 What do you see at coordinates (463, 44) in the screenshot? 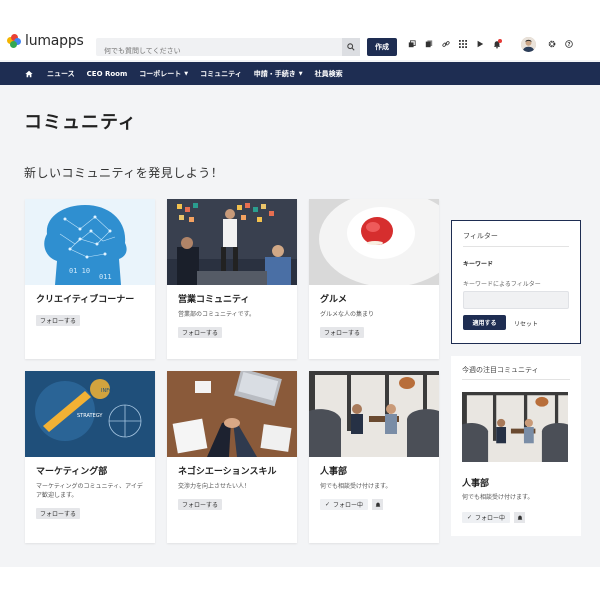
I see `grid-icon` at bounding box center [463, 44].